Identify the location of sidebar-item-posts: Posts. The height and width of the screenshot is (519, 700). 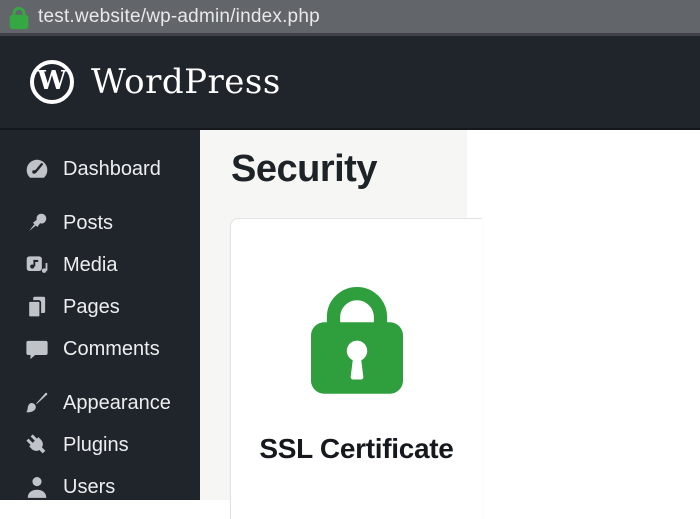
(100, 223).